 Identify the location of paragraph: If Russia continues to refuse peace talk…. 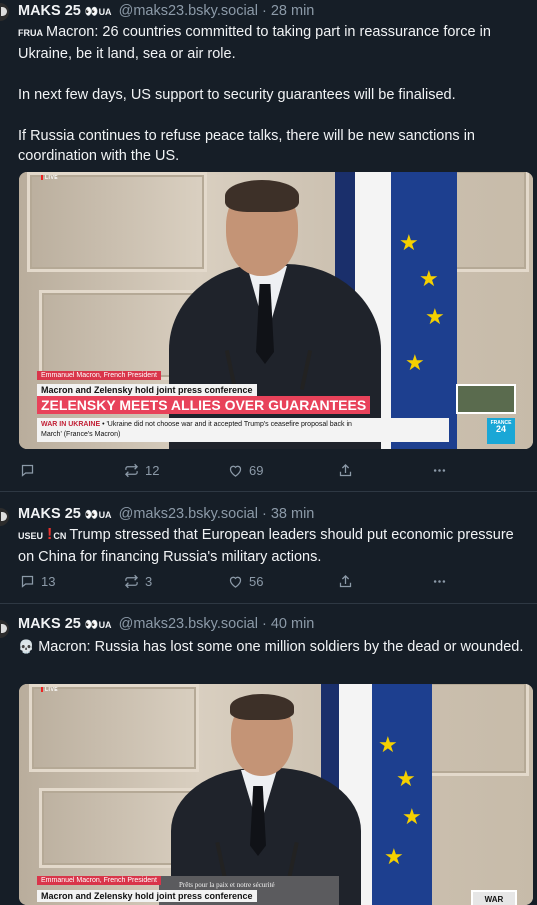
(246, 146).